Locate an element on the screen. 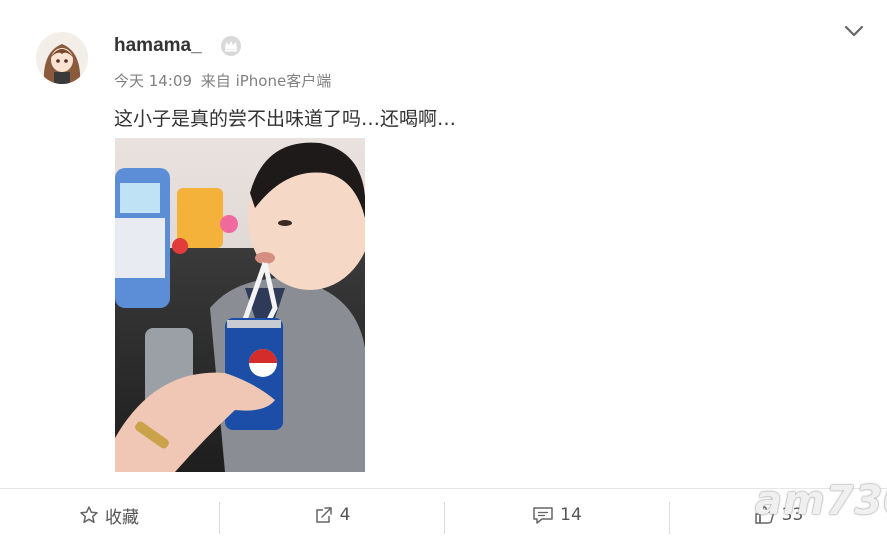 This screenshot has height=540, width=887. member-crown-icon is located at coordinates (231, 46).